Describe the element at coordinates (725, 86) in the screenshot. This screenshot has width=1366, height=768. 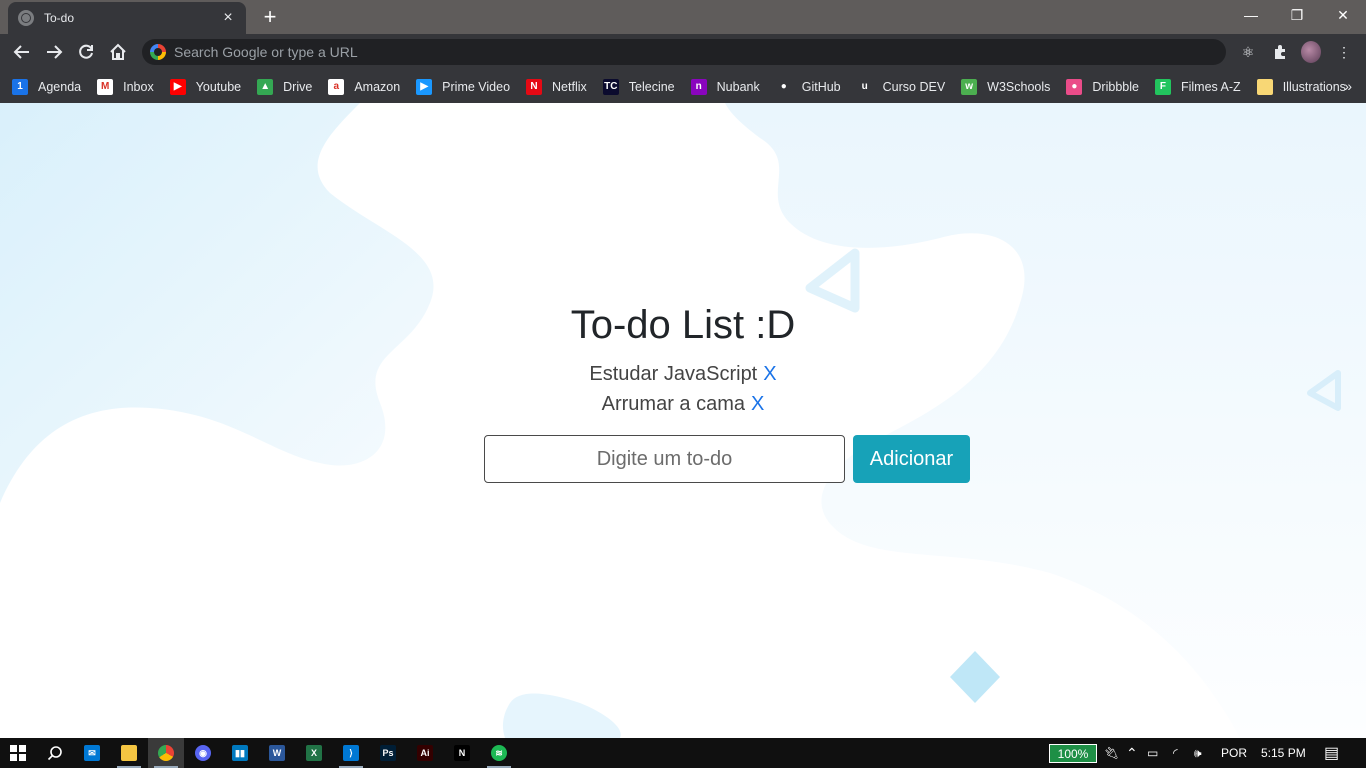
I see `bookmark-nubank: n Nubank` at that location.